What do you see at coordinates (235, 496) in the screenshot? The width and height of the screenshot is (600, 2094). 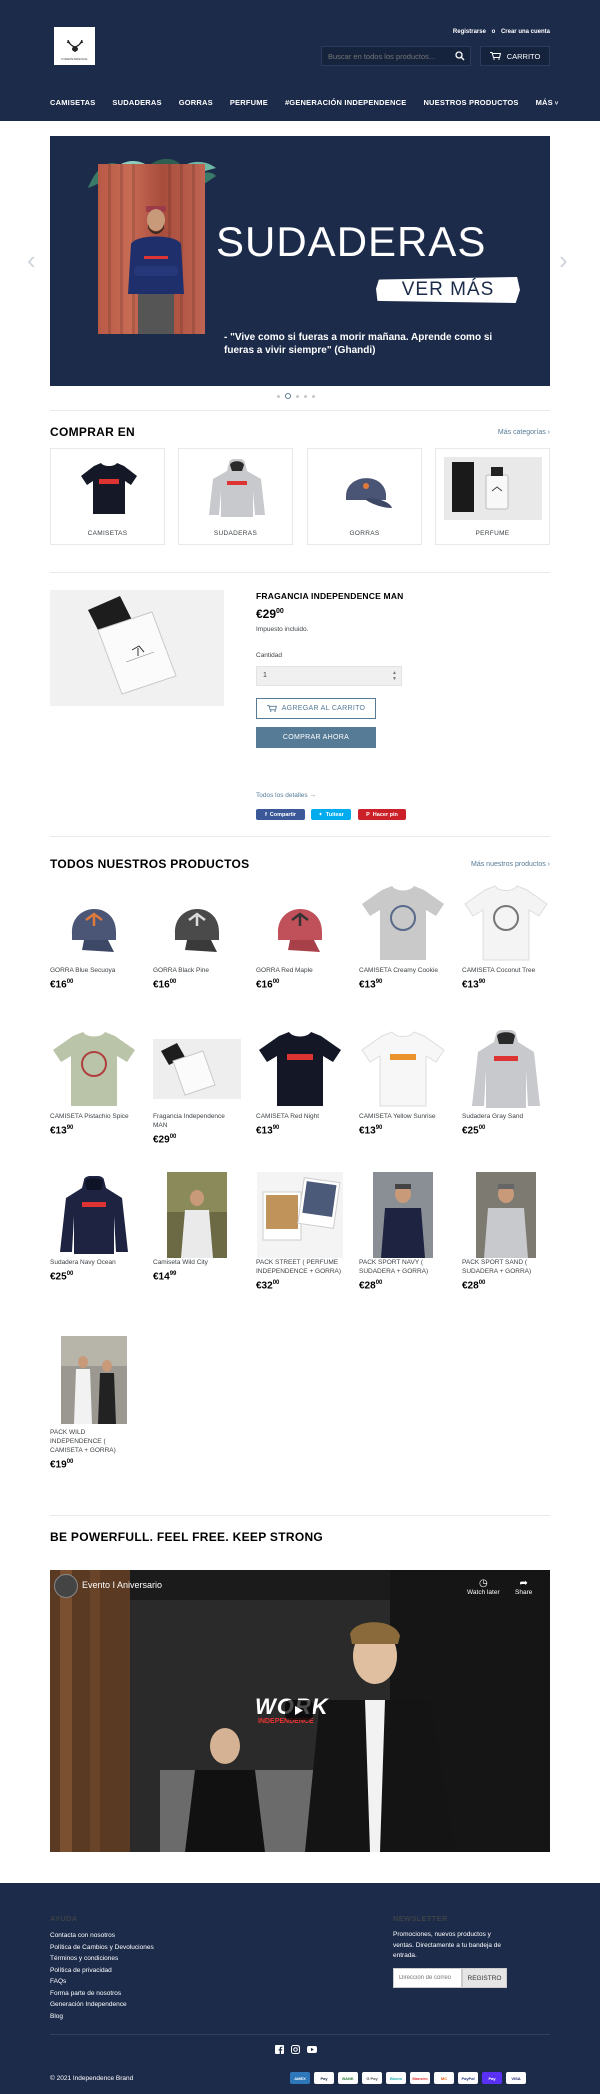 I see `collection-card-sudaderas: SUDADERAS` at bounding box center [235, 496].